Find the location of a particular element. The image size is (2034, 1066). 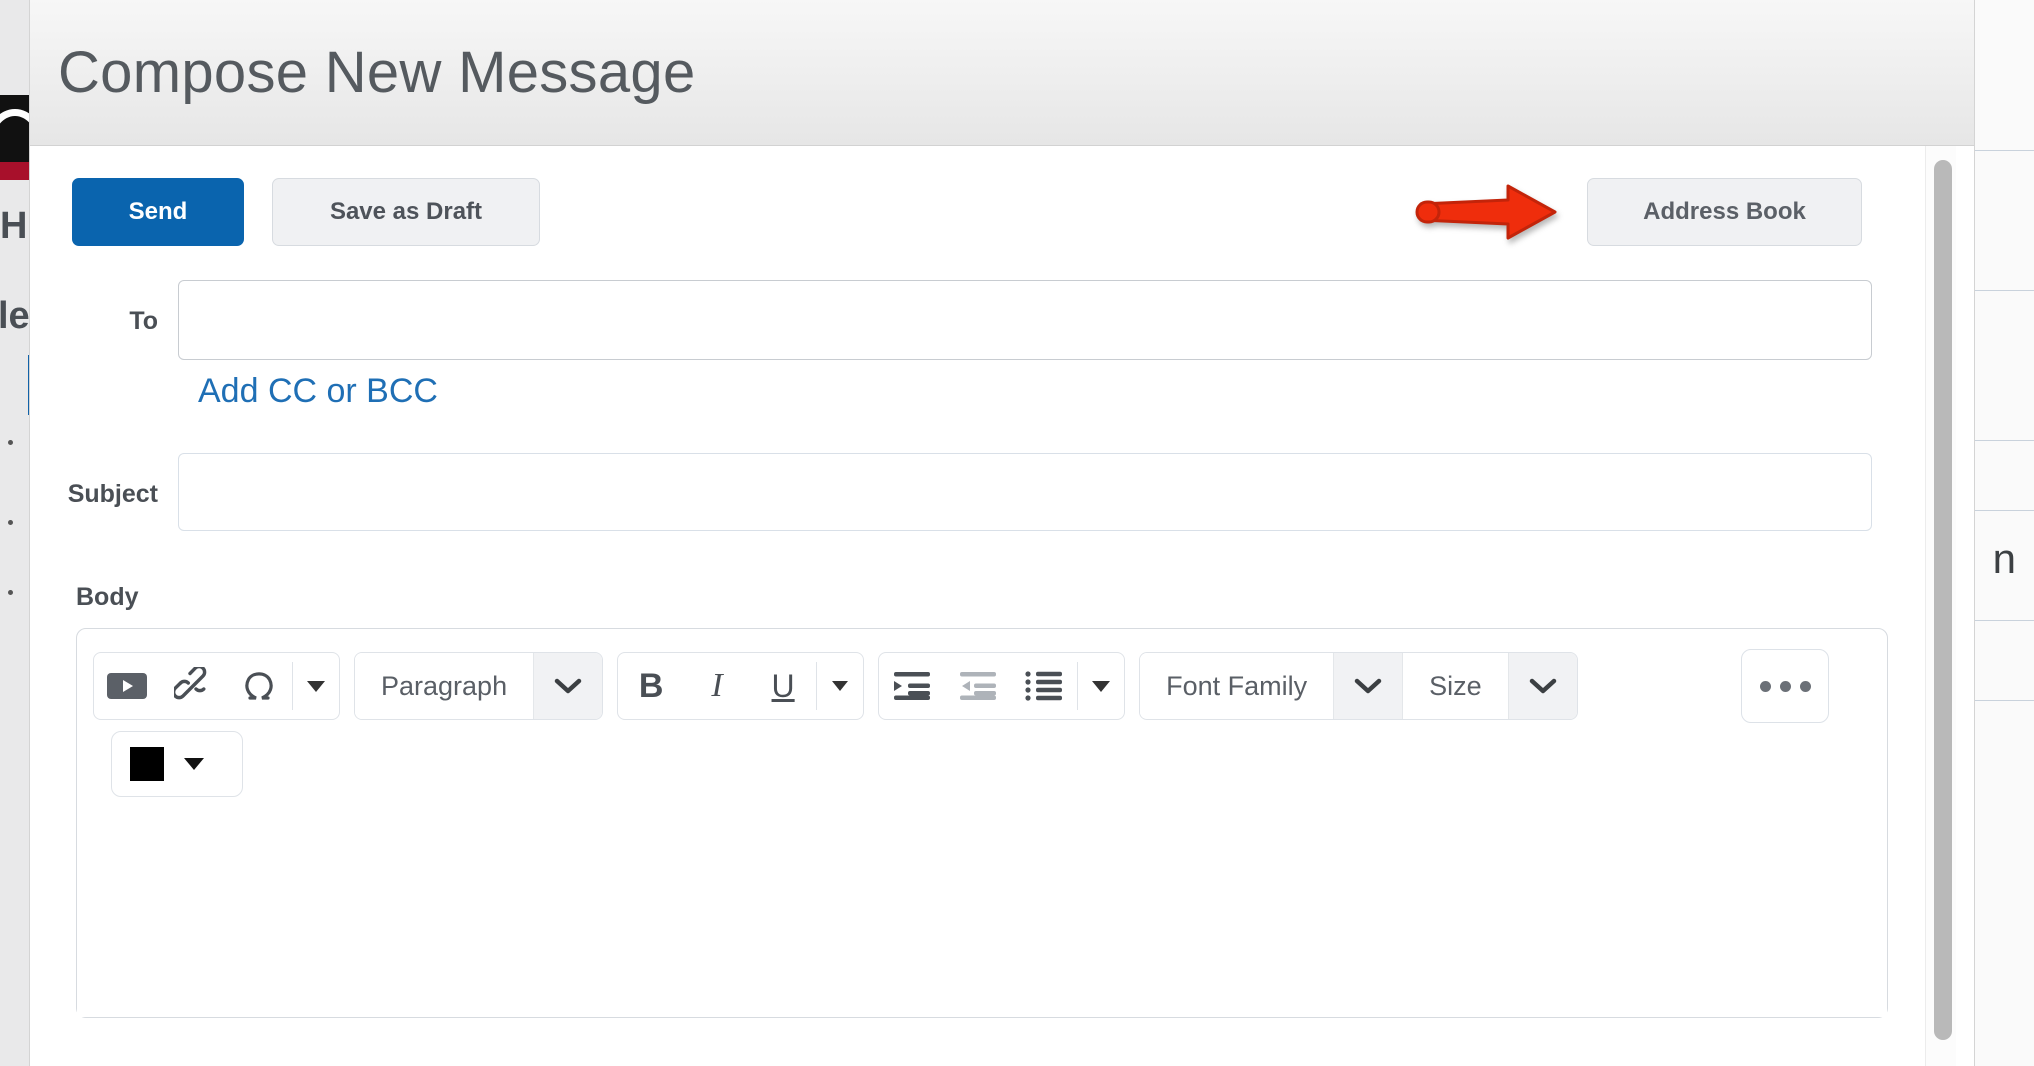

send-button: Send is located at coordinates (158, 212).